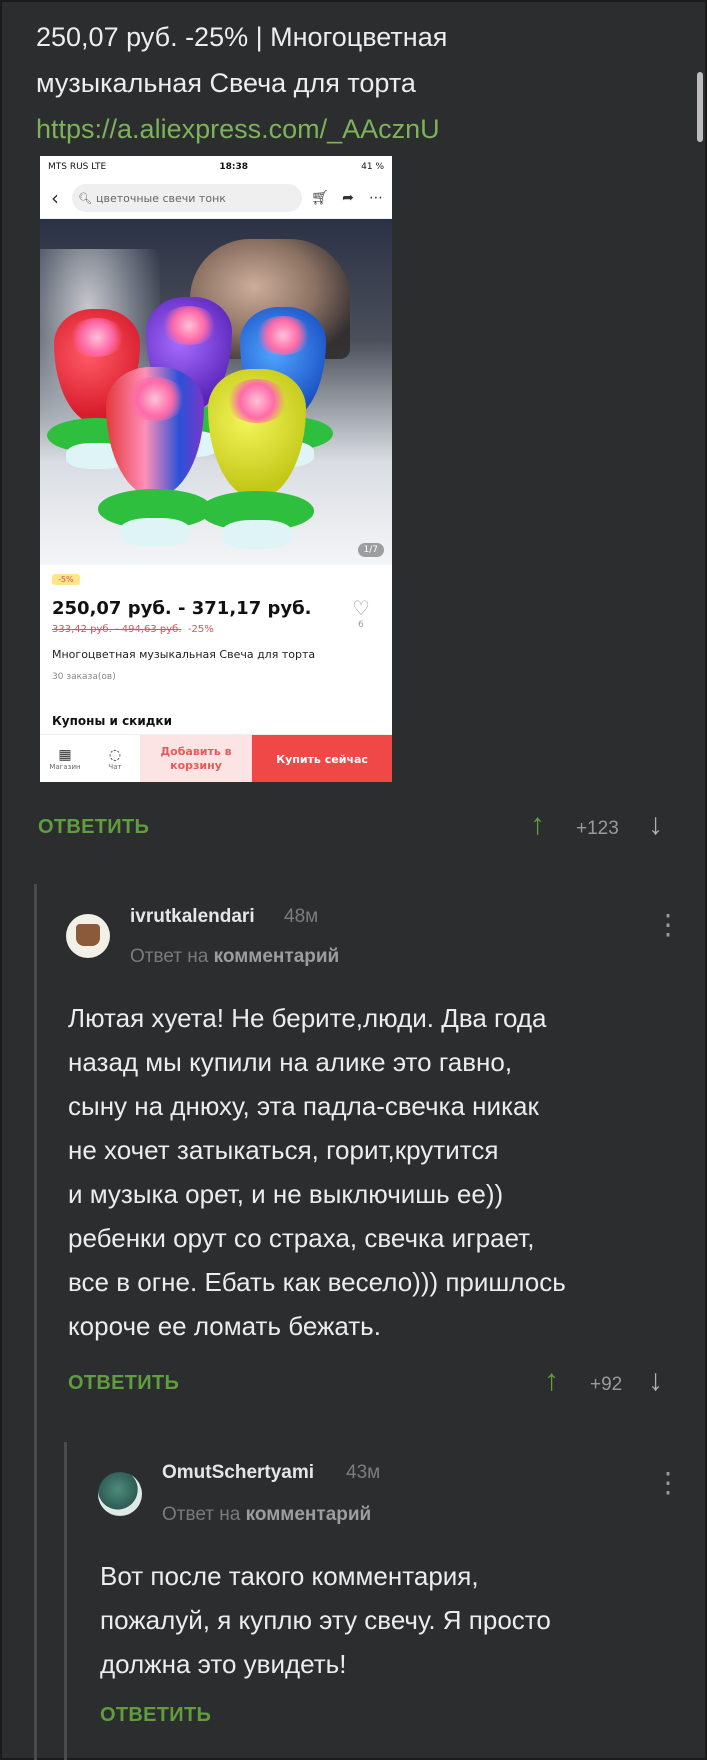 Image resolution: width=707 pixels, height=1760 pixels. Describe the element at coordinates (301, 1238) in the screenshot. I see `comment-line: ребенки орут со страха, свечка играет,` at that location.